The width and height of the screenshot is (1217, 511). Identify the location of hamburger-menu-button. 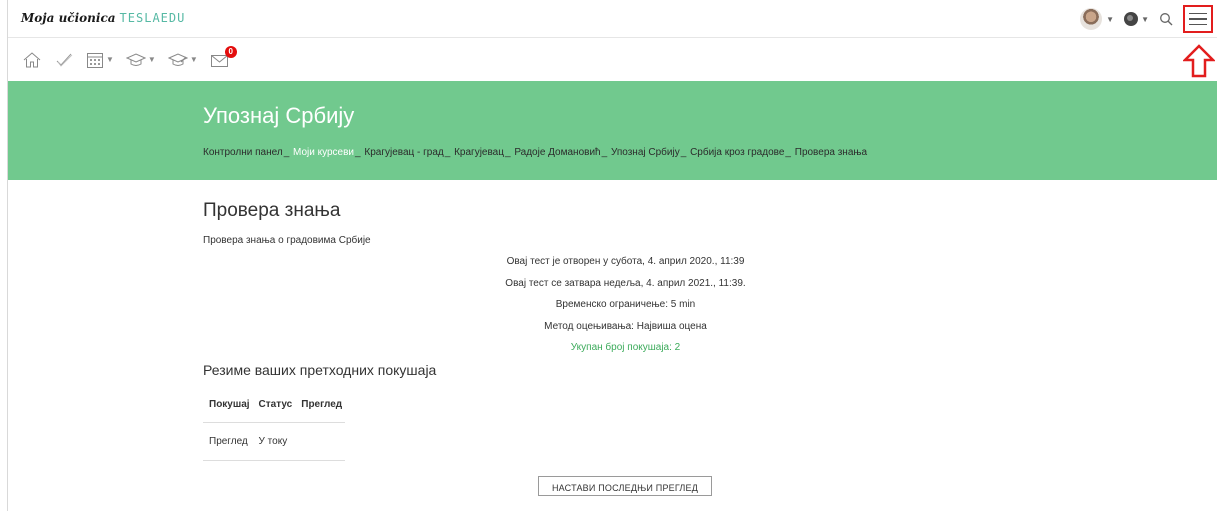
(1198, 19).